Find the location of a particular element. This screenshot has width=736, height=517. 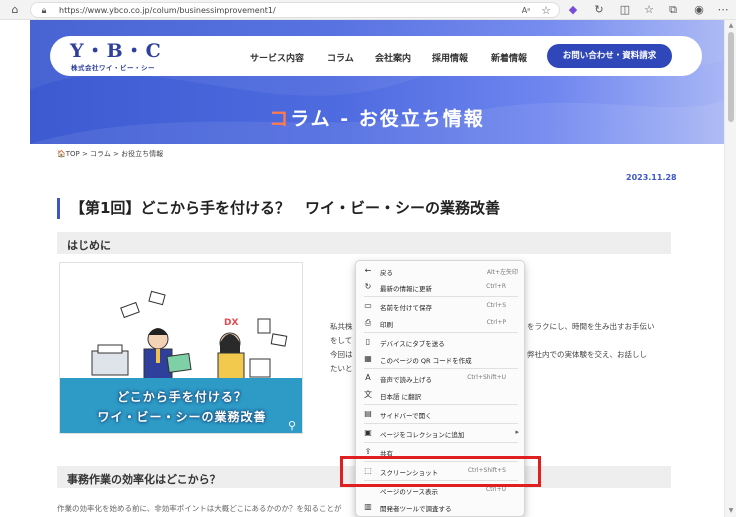

menu-item-print-shortcut: Ctrl+P is located at coordinates (496, 322).